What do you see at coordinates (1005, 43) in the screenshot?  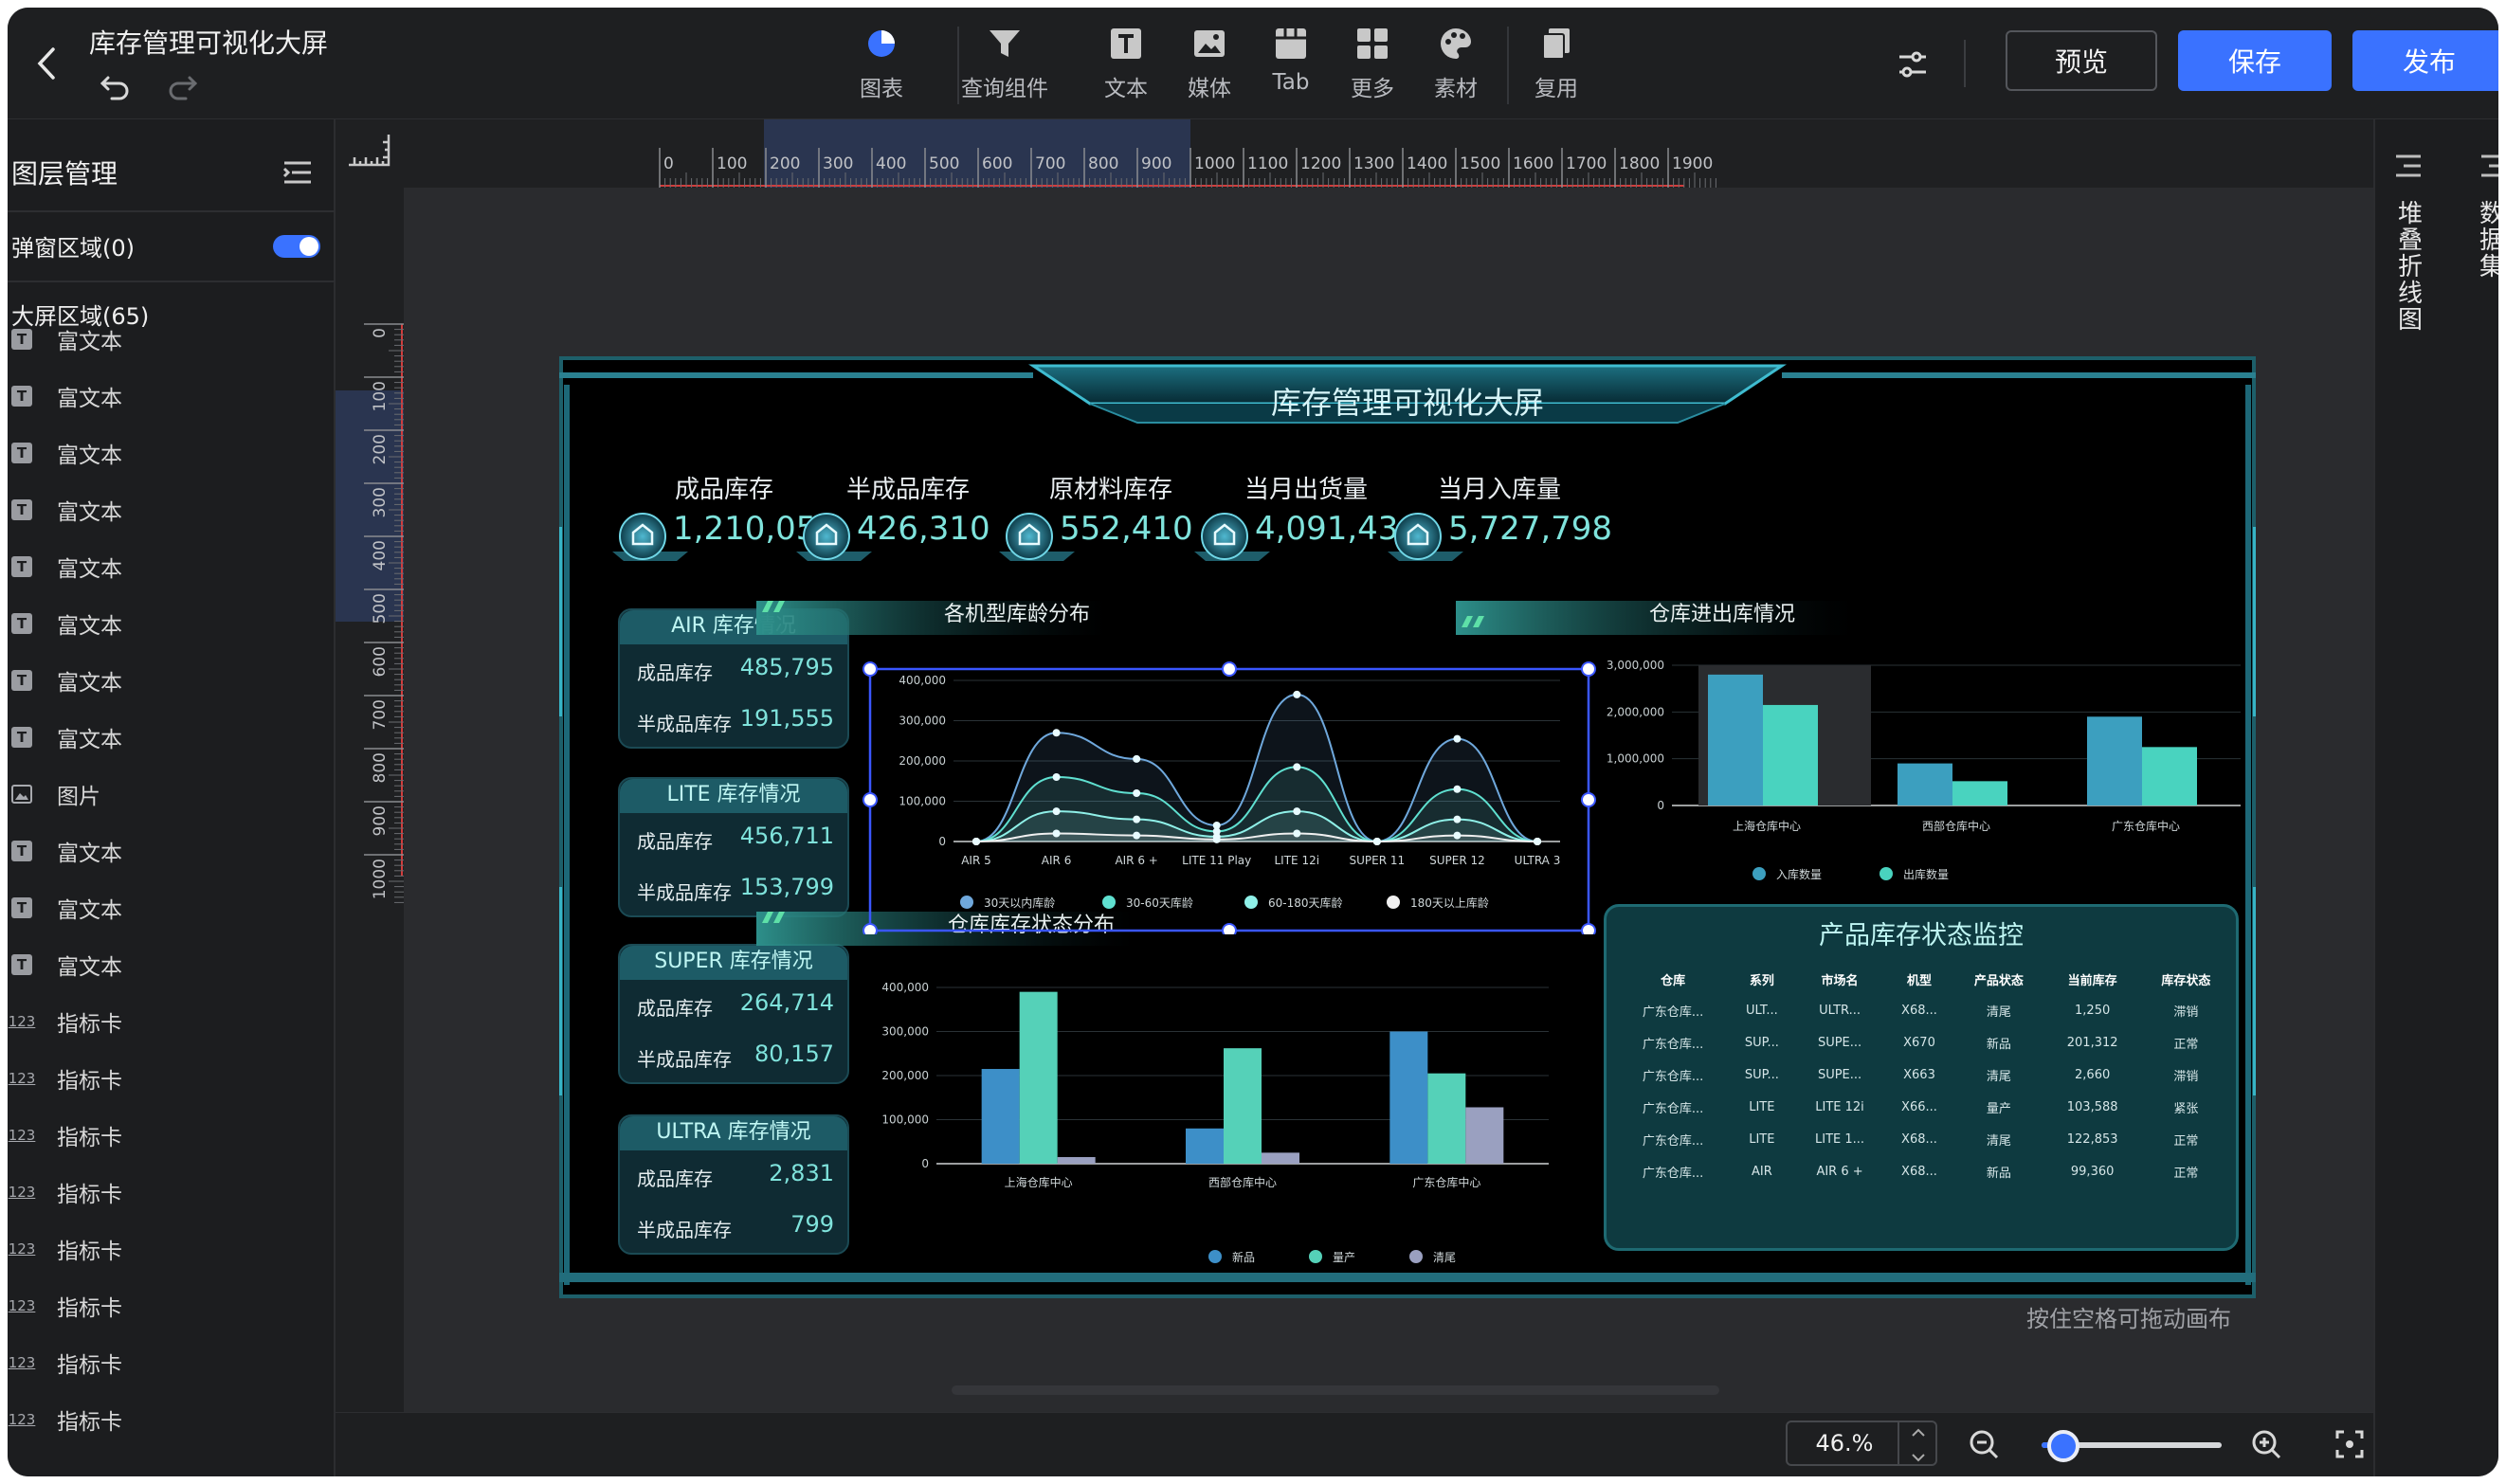 I see `filter-icon` at bounding box center [1005, 43].